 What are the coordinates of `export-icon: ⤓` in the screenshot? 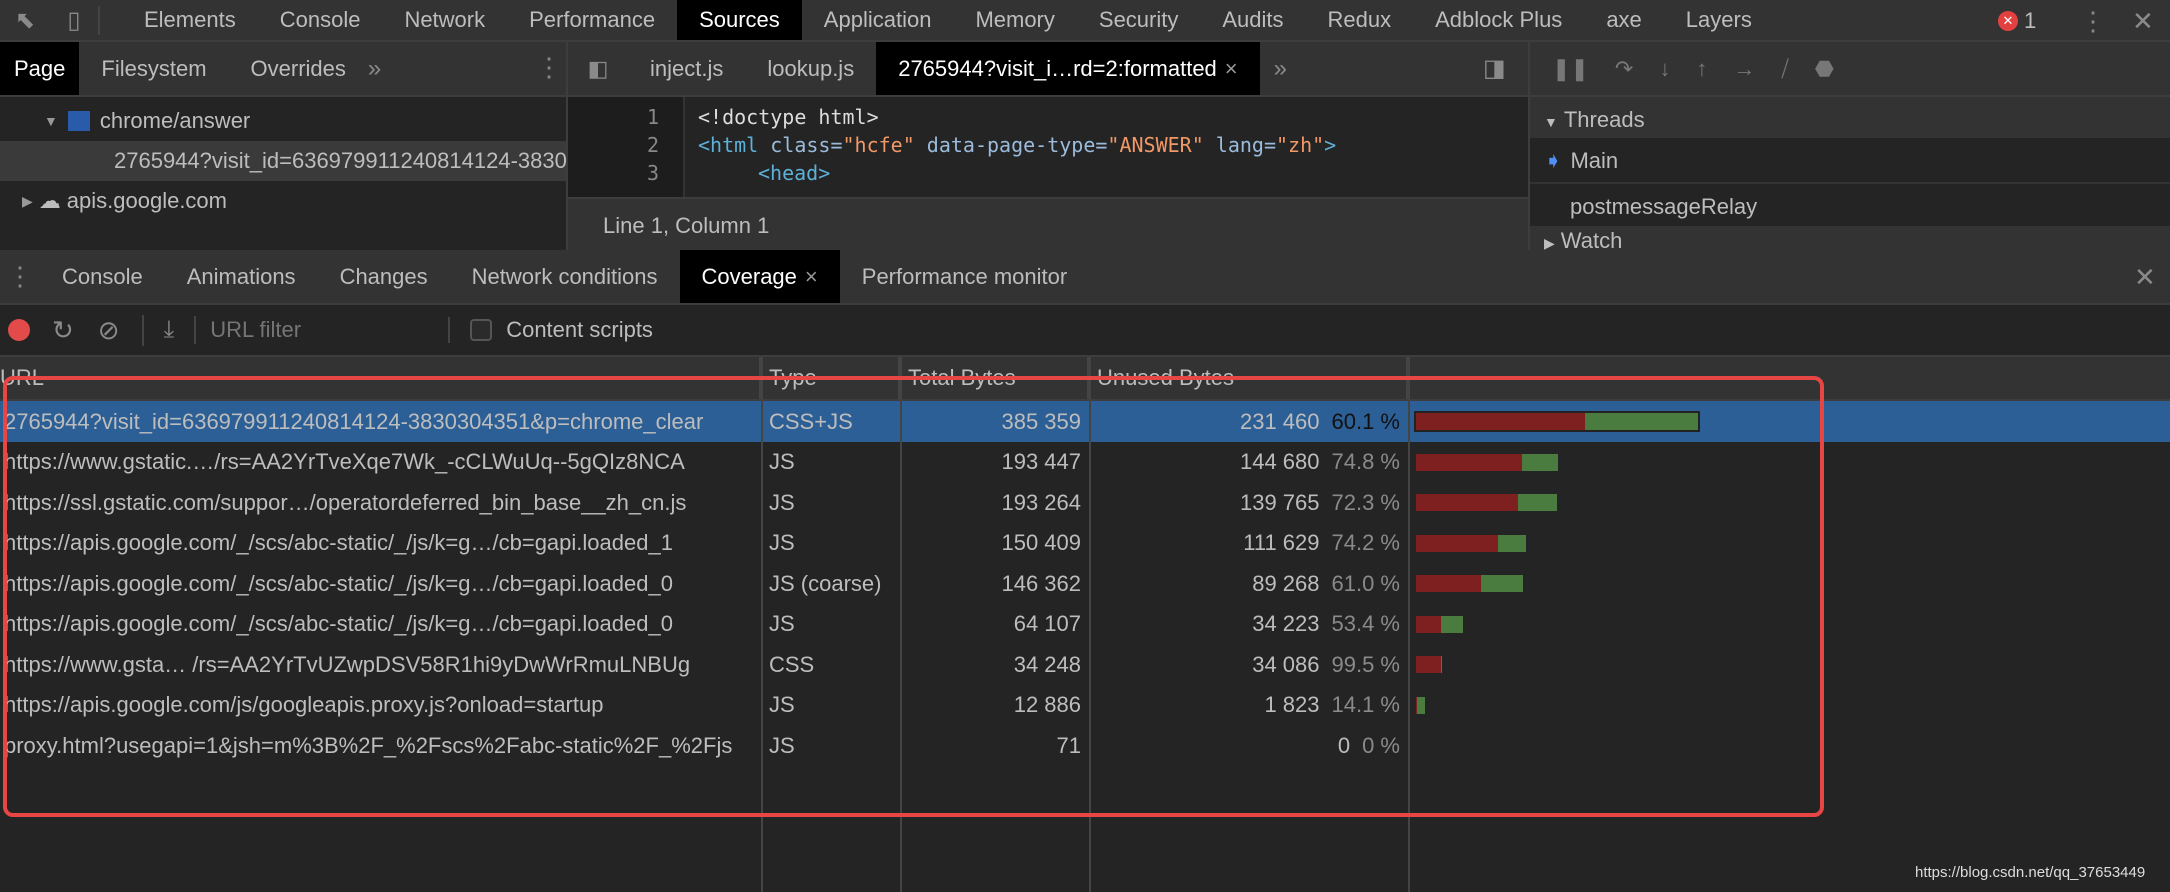 It's located at (180, 330).